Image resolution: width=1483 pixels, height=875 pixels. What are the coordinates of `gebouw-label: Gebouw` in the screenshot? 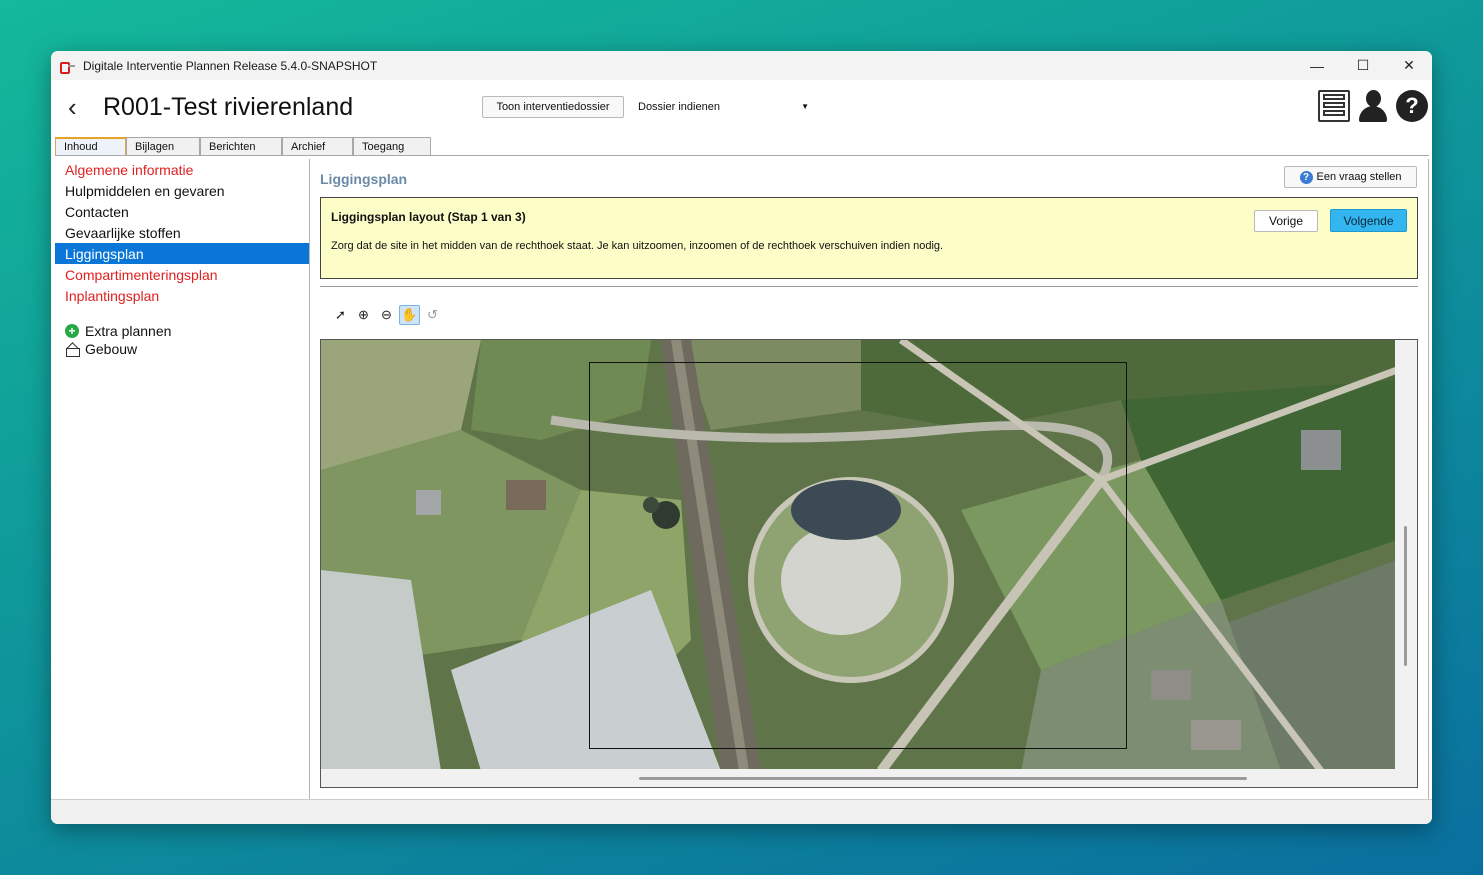 It's located at (111, 349).